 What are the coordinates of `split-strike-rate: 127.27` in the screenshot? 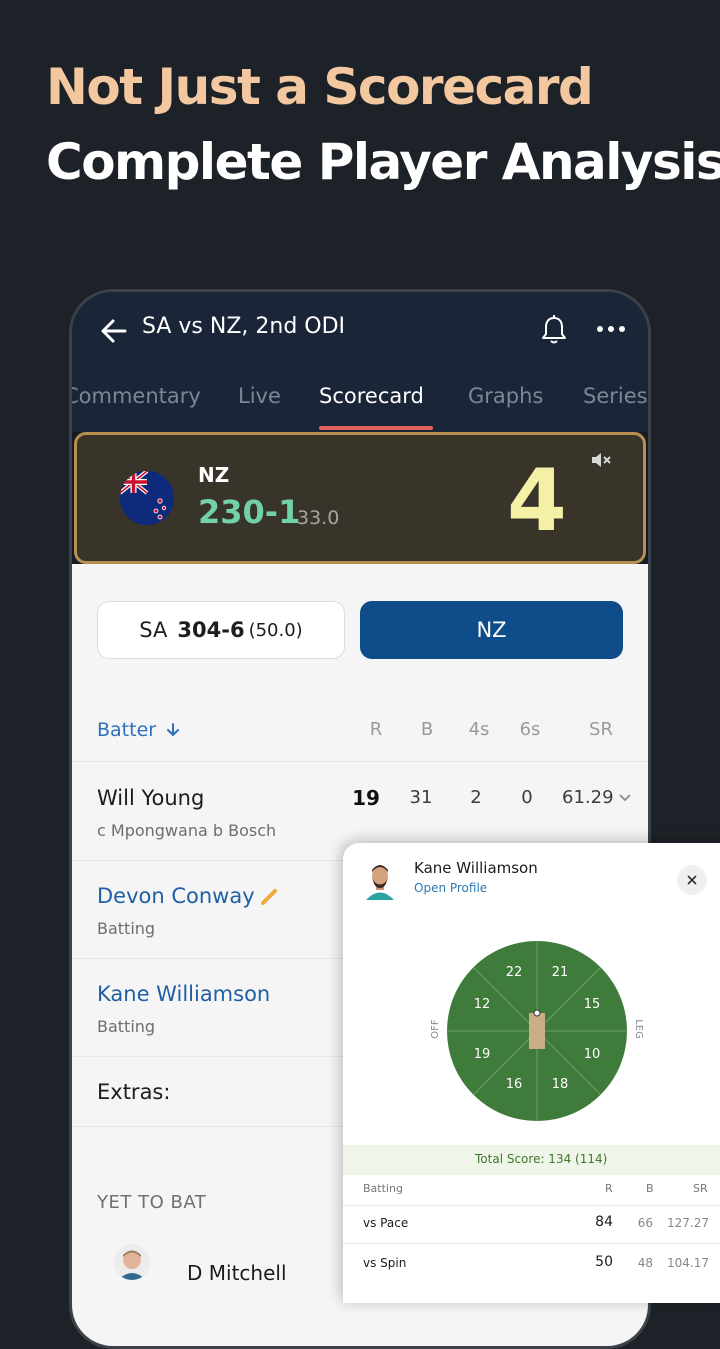 It's located at (688, 1223).